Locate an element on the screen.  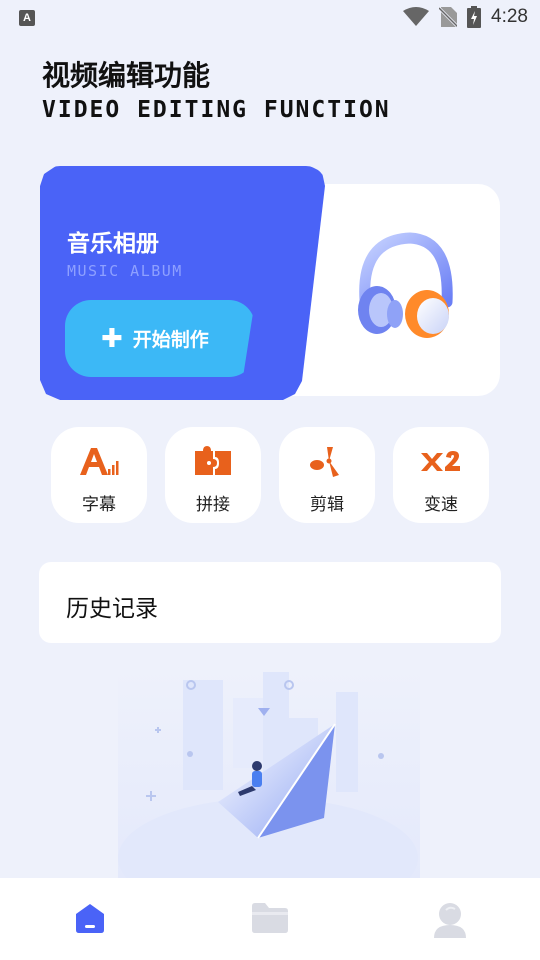
tool-cut: 剪辑 is located at coordinates (327, 475).